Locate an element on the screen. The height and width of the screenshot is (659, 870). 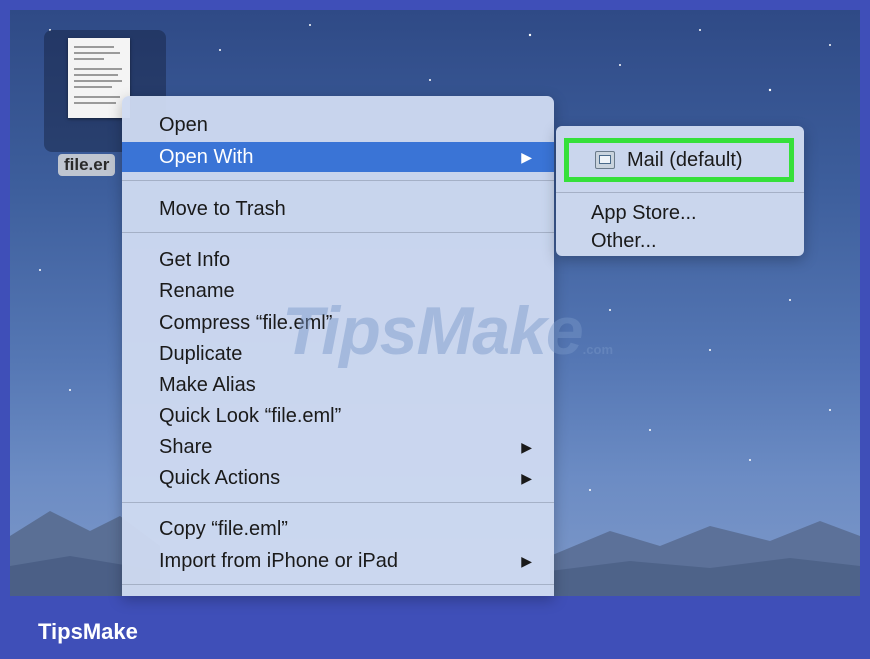
tipsmake-watermark: TipsMake.com is located at coordinates (447, 331).